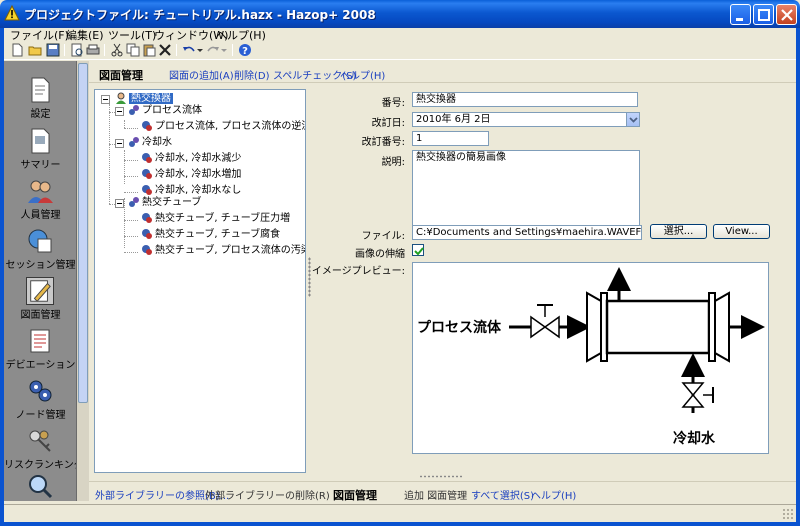 The height and width of the screenshot is (526, 800). I want to click on open-folder-icon, so click(35, 50).